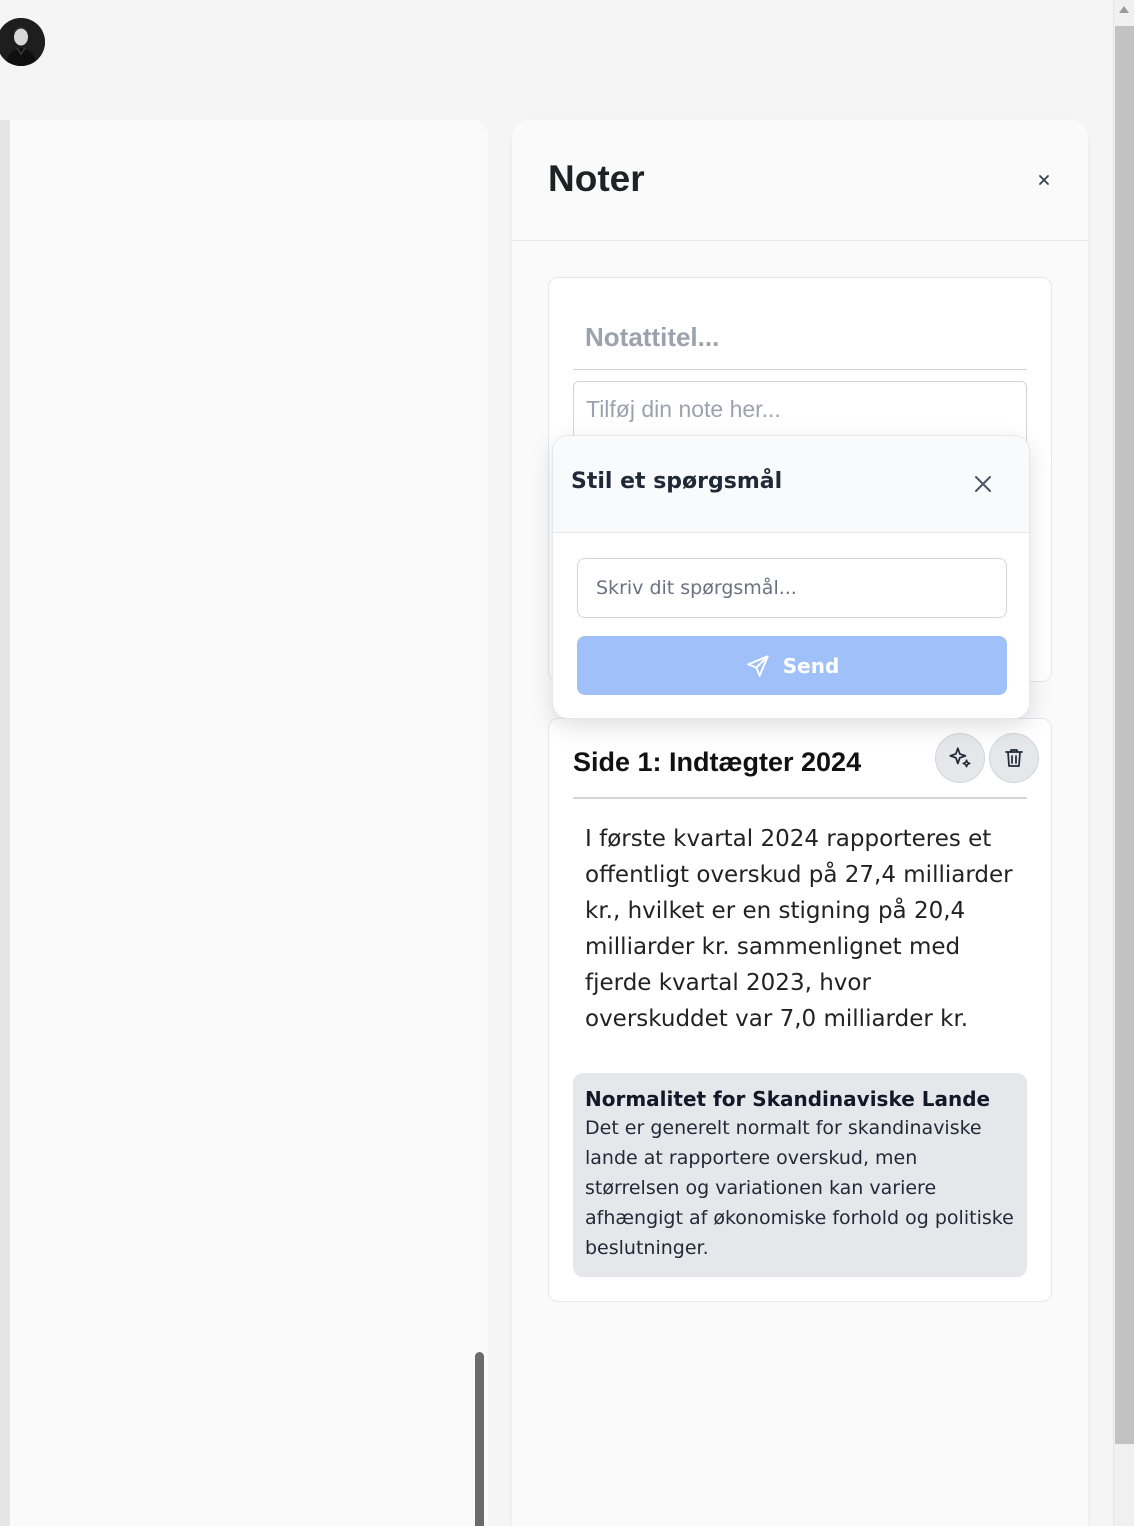 This screenshot has width=1134, height=1526. I want to click on page-scrollbar, so click(1123, 763).